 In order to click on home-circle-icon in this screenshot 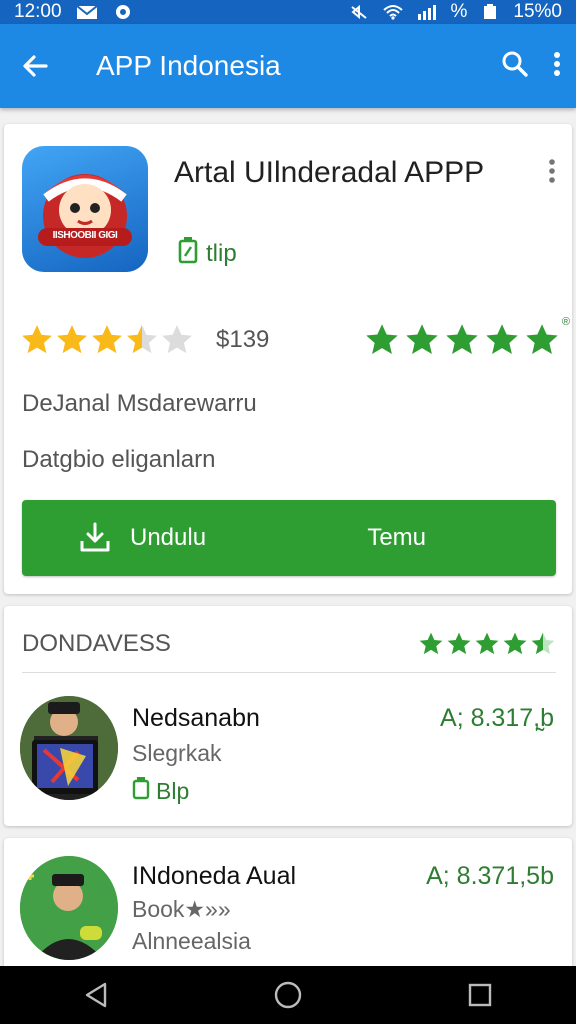, I will do `click(288, 995)`.